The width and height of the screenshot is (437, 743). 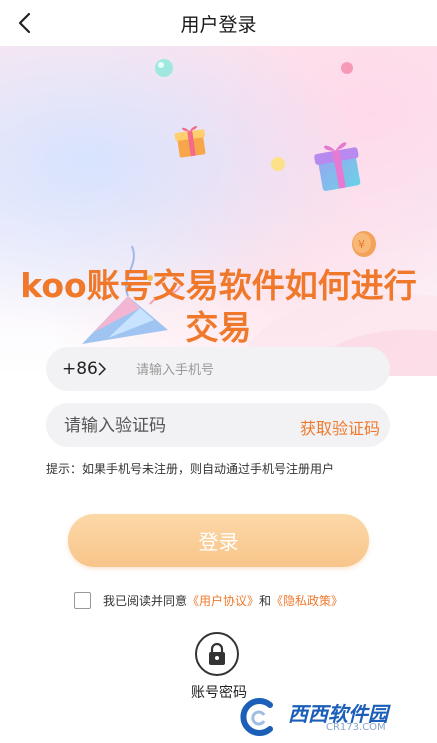 What do you see at coordinates (217, 654) in the screenshot?
I see `lock-icon` at bounding box center [217, 654].